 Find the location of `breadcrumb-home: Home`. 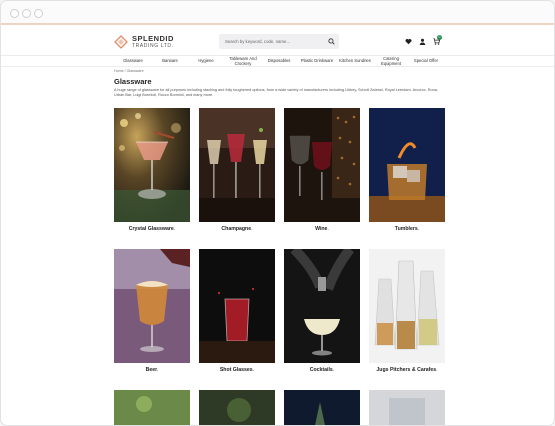

breadcrumb-home: Home is located at coordinates (119, 71).